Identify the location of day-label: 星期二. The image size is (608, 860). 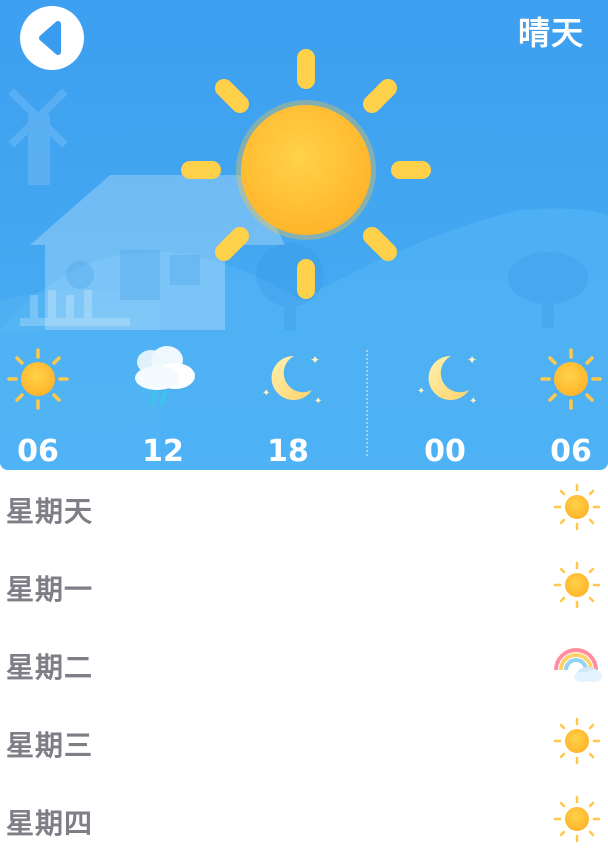
(50, 667).